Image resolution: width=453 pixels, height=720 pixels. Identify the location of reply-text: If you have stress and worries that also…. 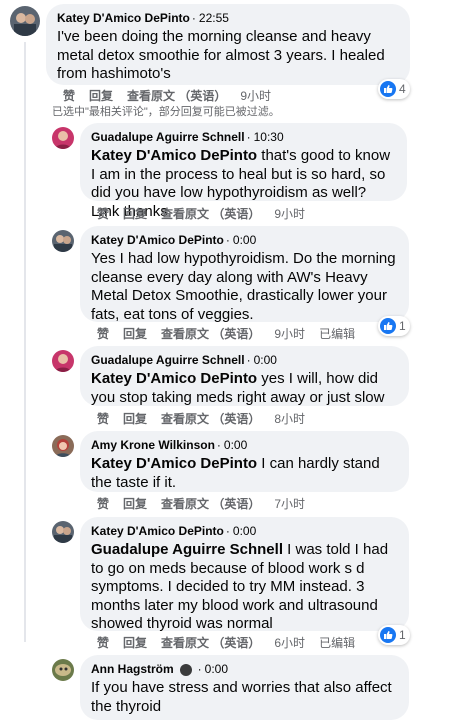
(241, 697).